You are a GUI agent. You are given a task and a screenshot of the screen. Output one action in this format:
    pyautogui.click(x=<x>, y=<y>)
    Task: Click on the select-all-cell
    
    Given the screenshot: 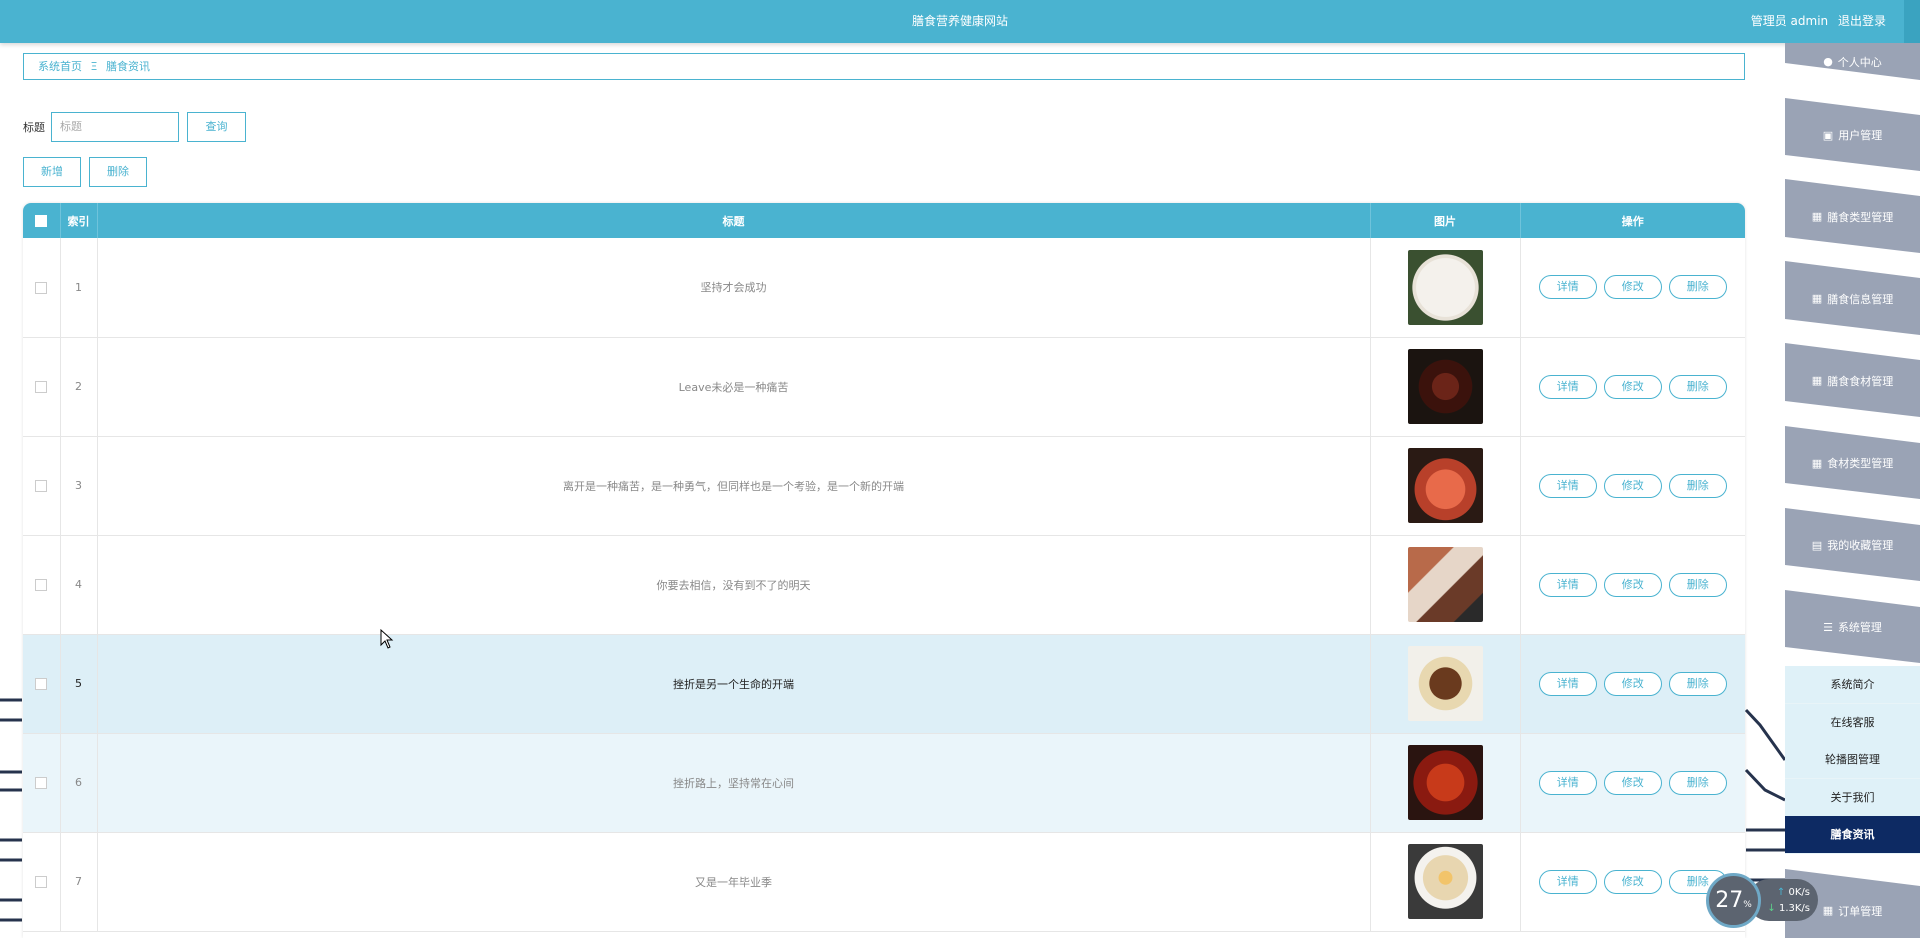 What is the action you would take?
    pyautogui.click(x=42, y=220)
    